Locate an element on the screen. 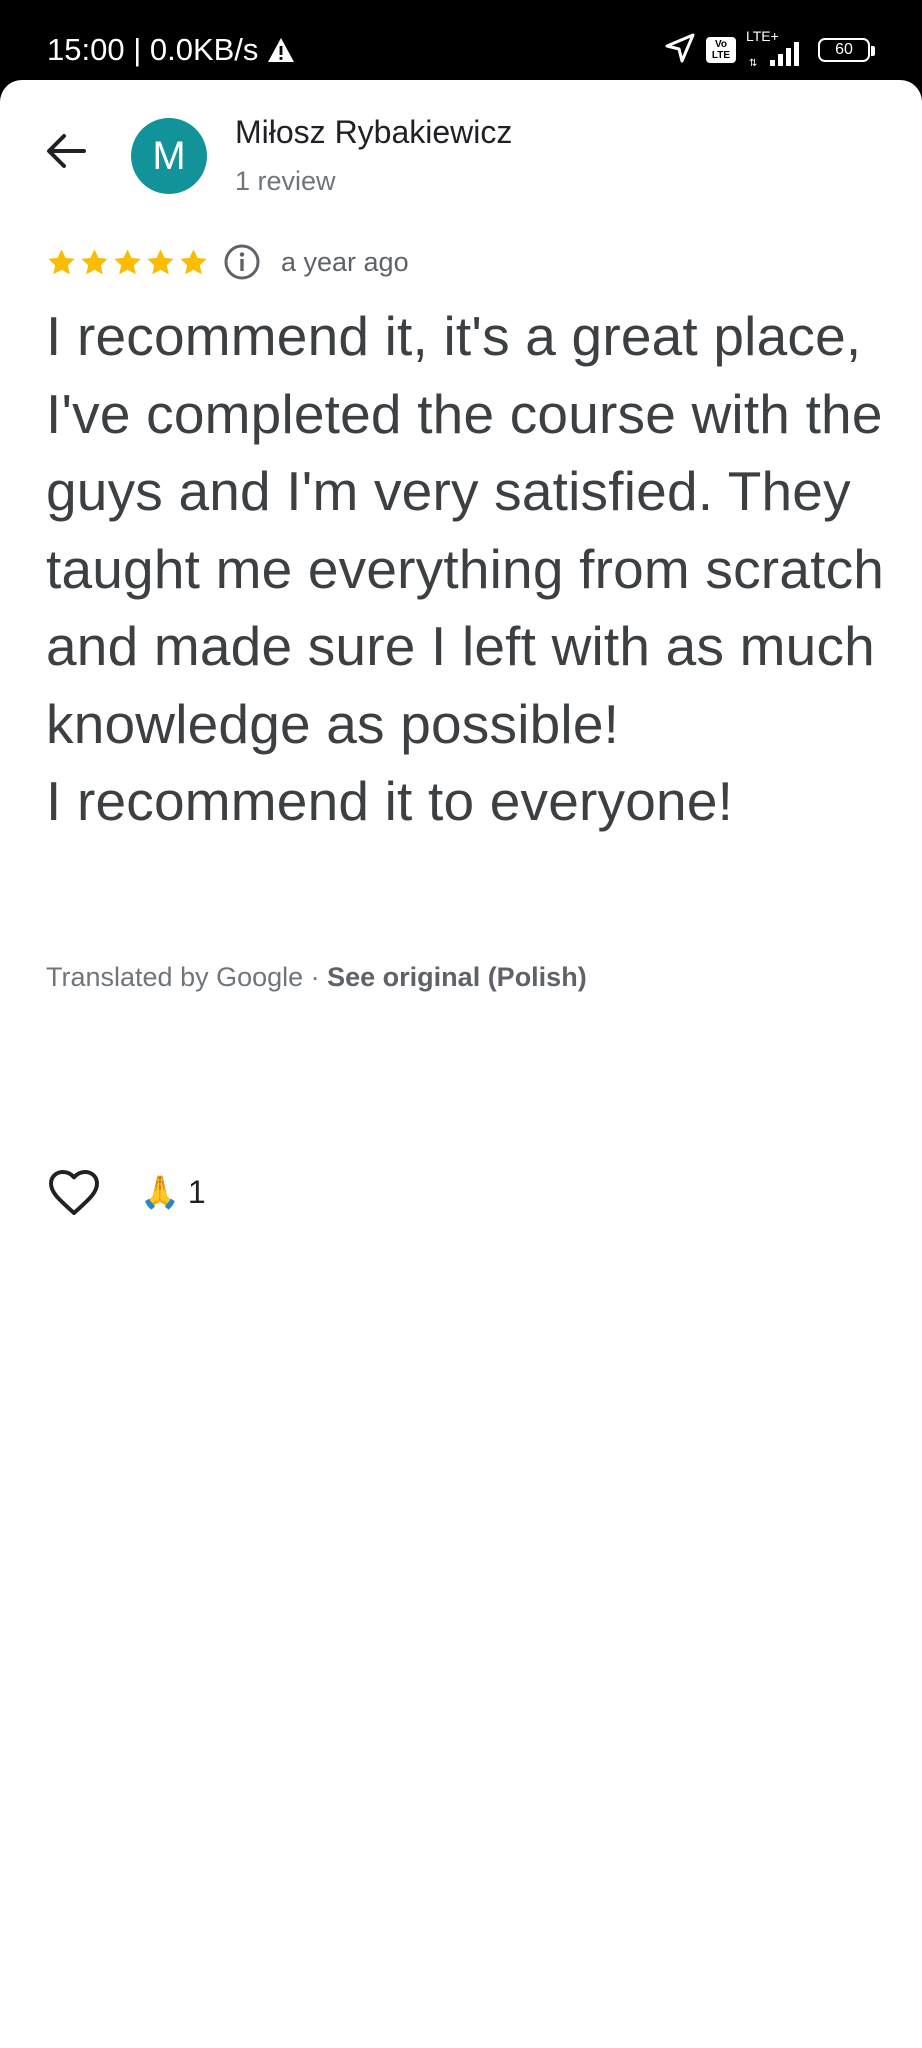 This screenshot has height=2048, width=922. signal-bars-icon: LTE+ ⇅ is located at coordinates (777, 49).